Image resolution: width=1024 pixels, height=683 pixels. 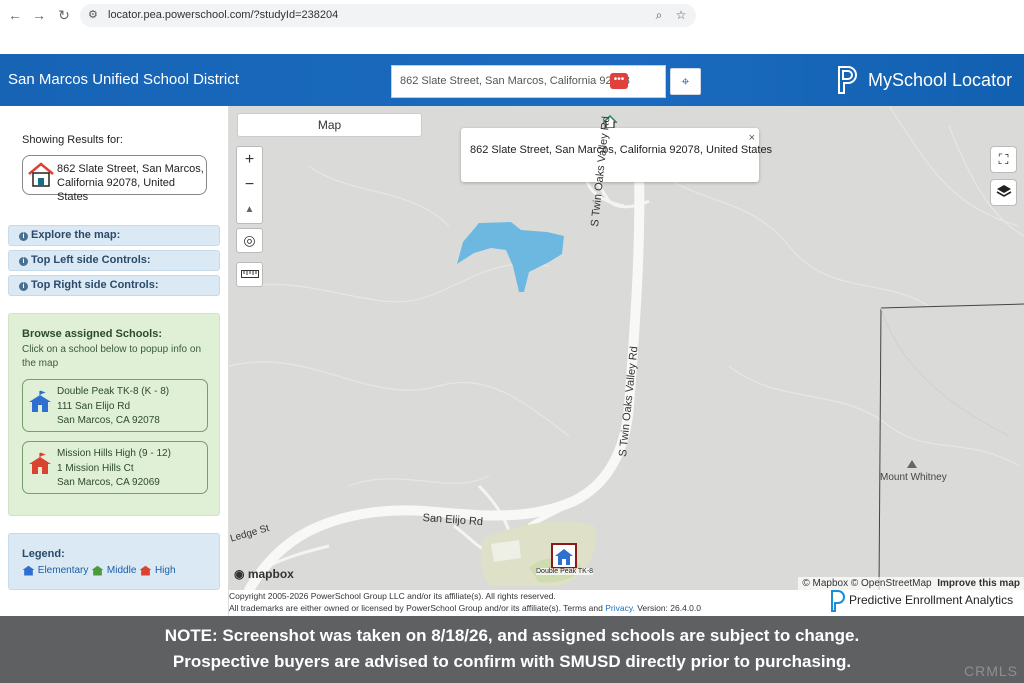 I want to click on reload-icon: ↻, so click(x=64, y=15).